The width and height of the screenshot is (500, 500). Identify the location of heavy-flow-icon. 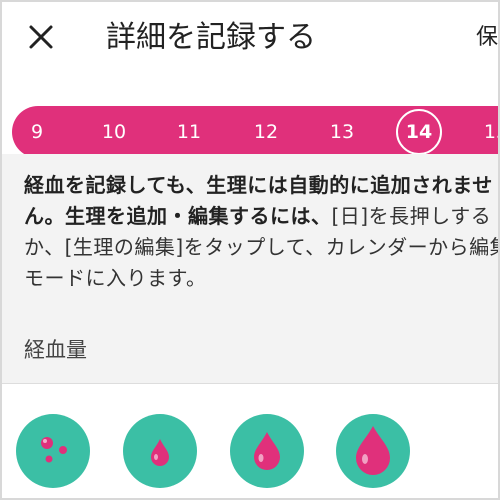
(373, 450).